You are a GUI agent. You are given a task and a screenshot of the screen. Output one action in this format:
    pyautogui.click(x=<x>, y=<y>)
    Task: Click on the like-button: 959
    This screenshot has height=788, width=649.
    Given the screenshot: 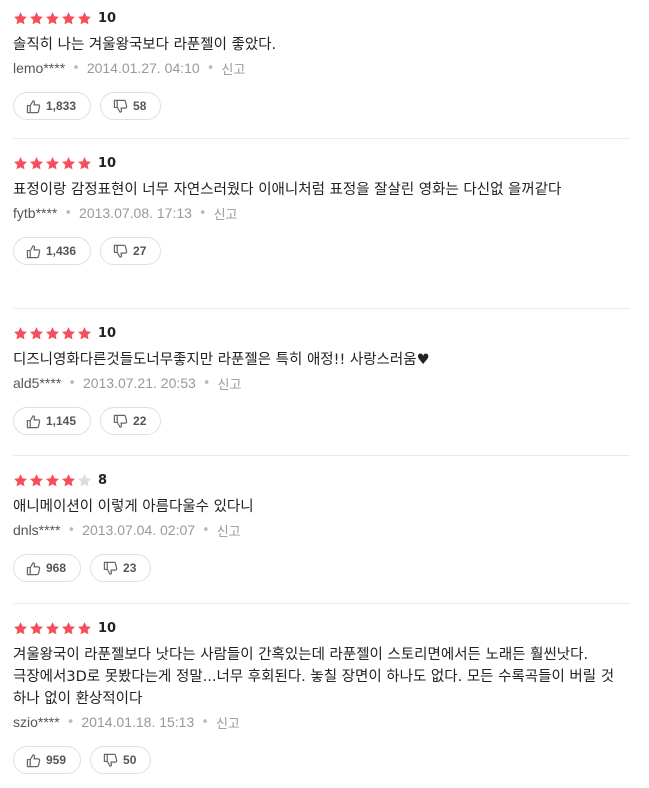 What is the action you would take?
    pyautogui.click(x=47, y=760)
    